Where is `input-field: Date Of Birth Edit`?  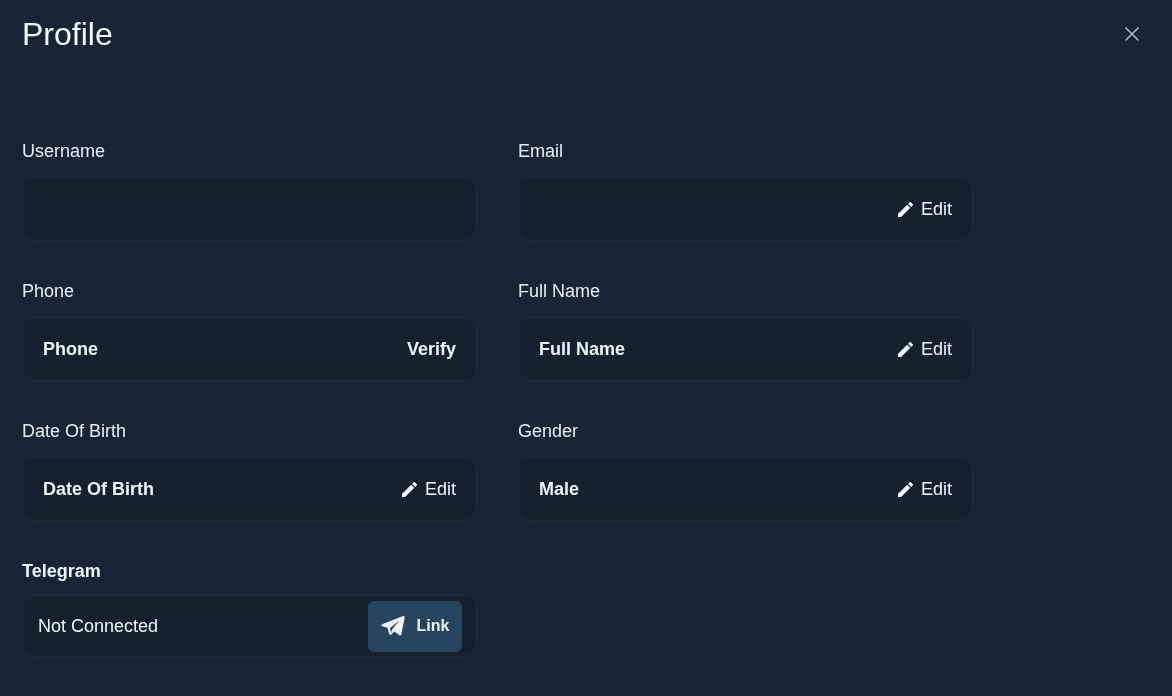
input-field: Date Of Birth Edit is located at coordinates (249, 489).